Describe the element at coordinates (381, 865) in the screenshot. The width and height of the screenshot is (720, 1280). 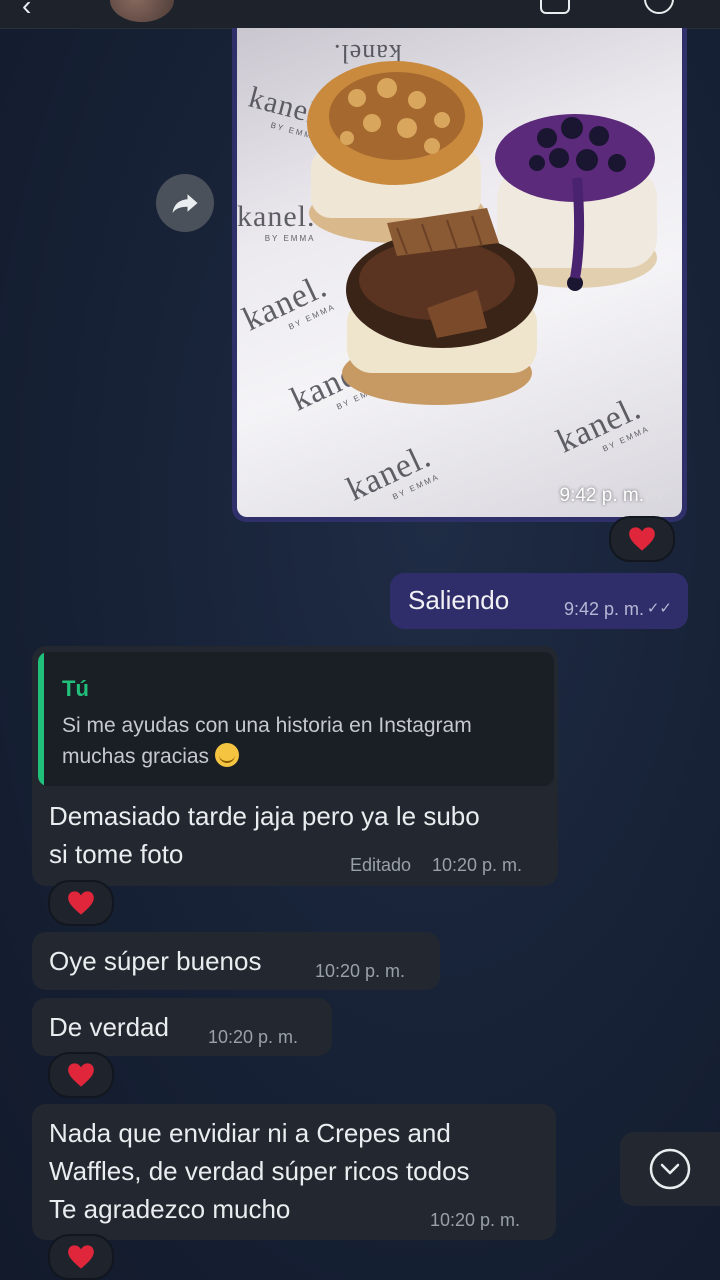
I see `edited-label: Editado` at that location.